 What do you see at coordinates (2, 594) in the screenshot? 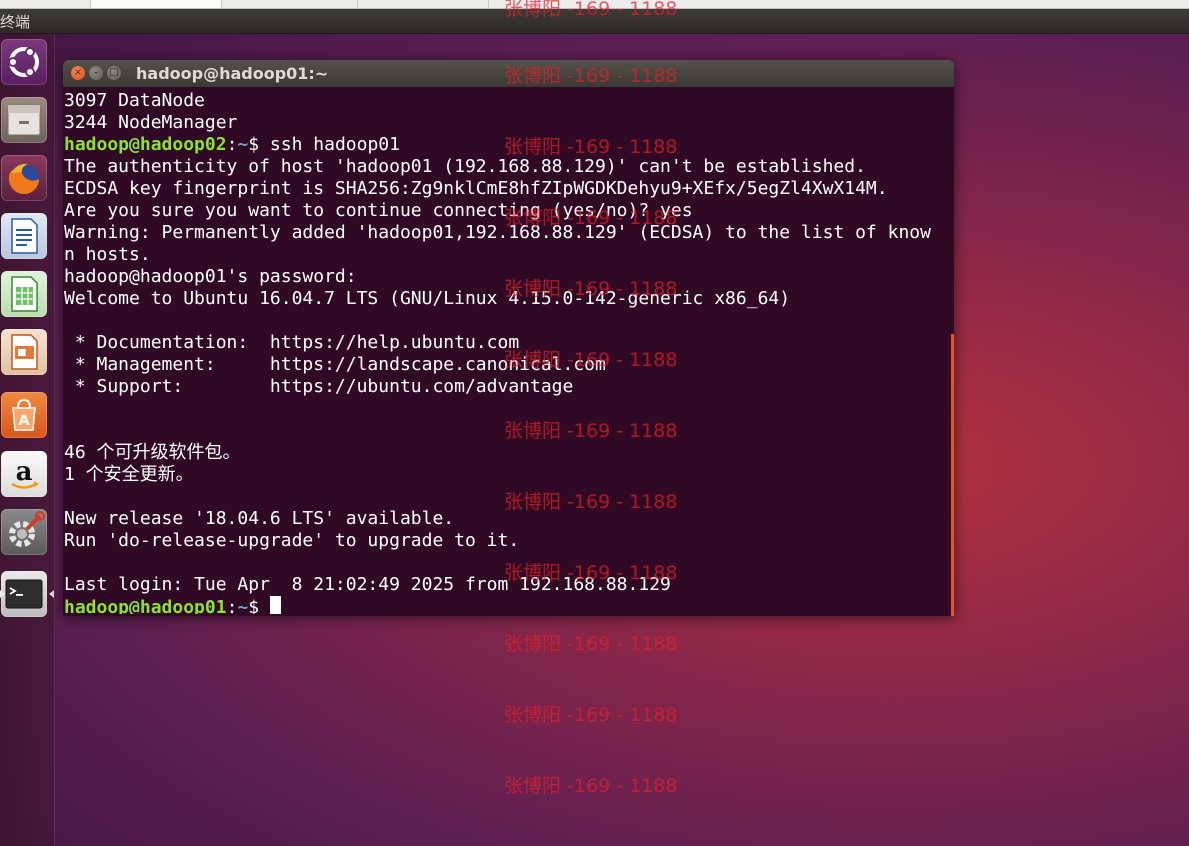
I see `focused-indicator-arrow` at bounding box center [2, 594].